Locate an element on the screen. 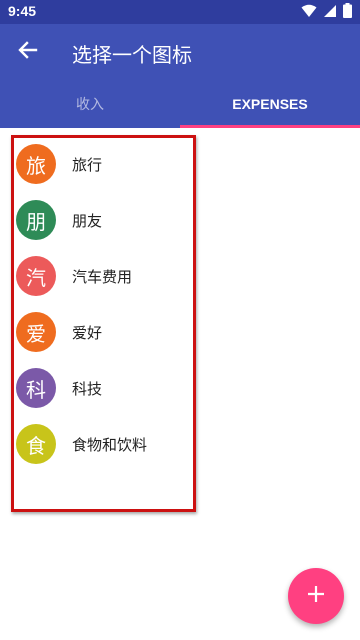 This screenshot has width=360, height=640. category-avatar: 食 is located at coordinates (36, 444).